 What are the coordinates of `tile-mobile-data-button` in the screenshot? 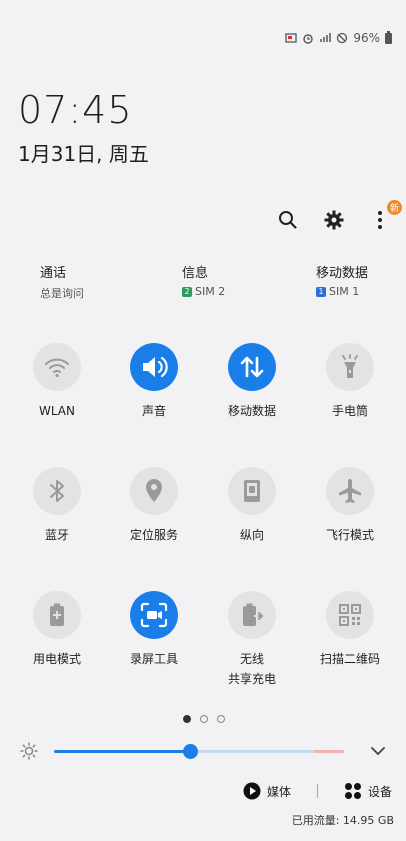 It's located at (252, 367).